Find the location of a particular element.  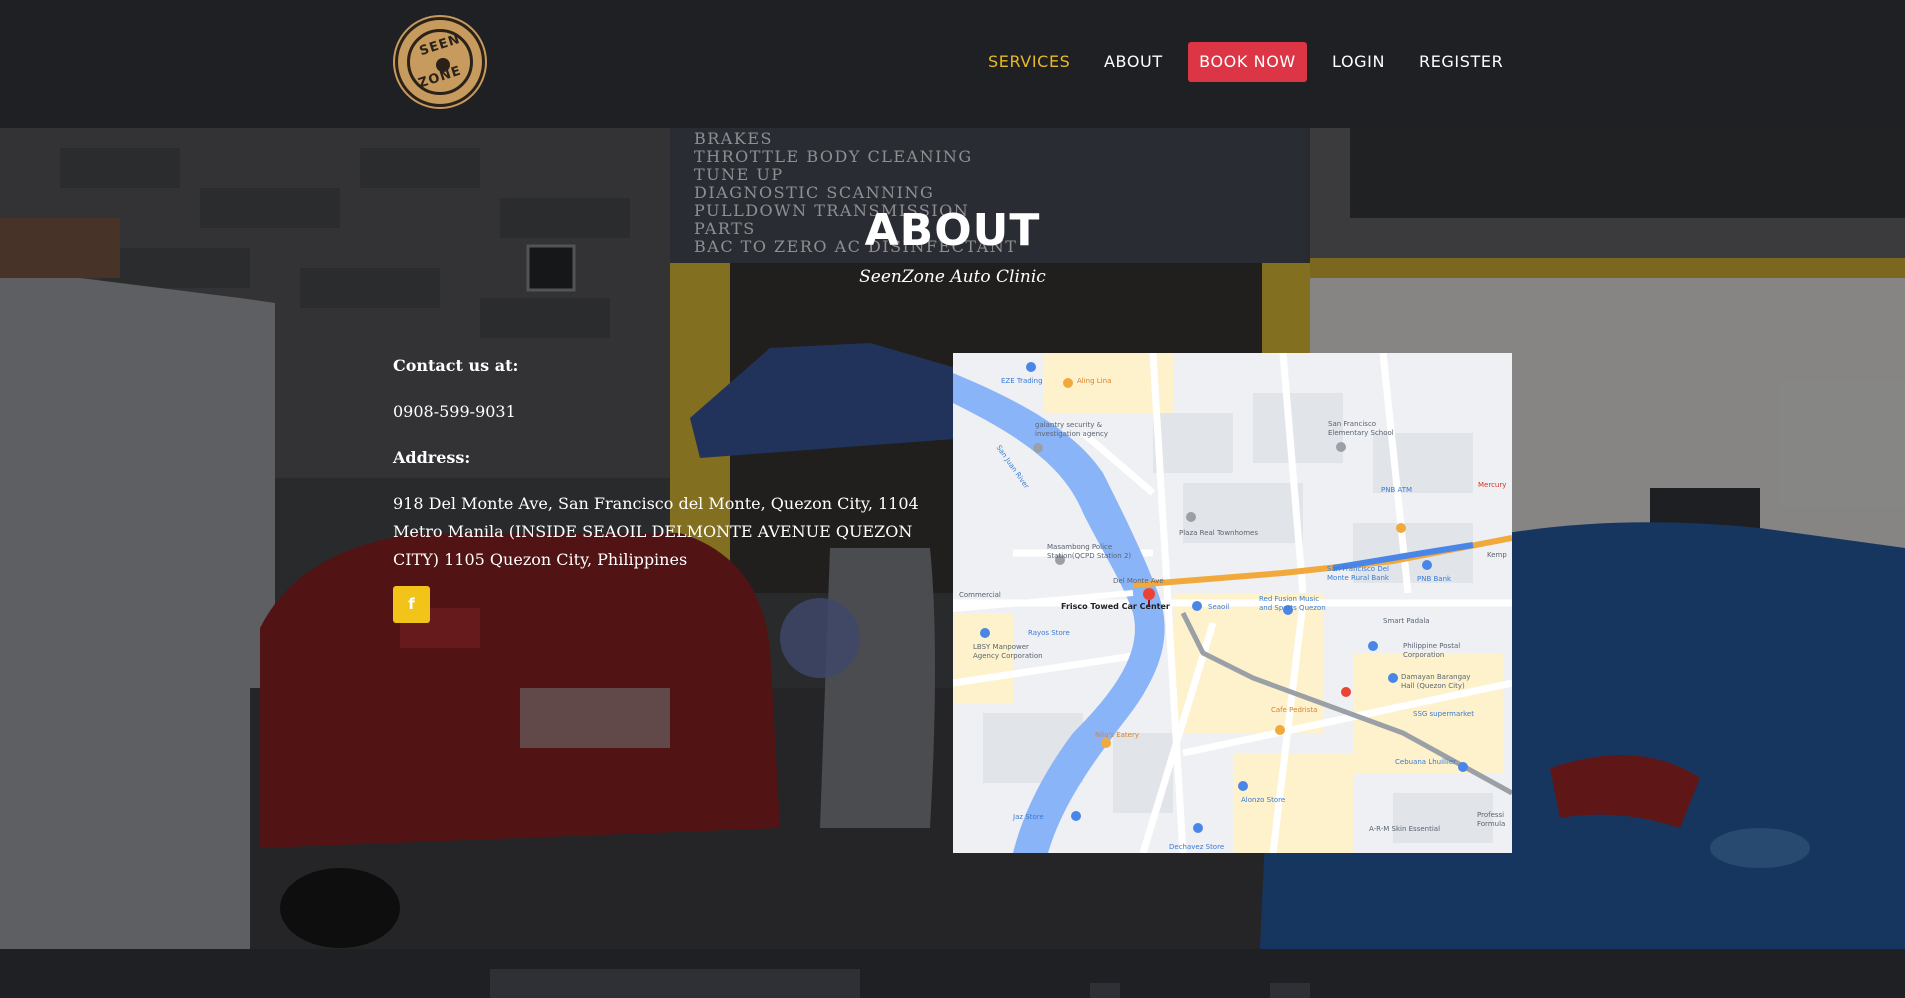

phone-number: 0908-599-9031 is located at coordinates (454, 411).